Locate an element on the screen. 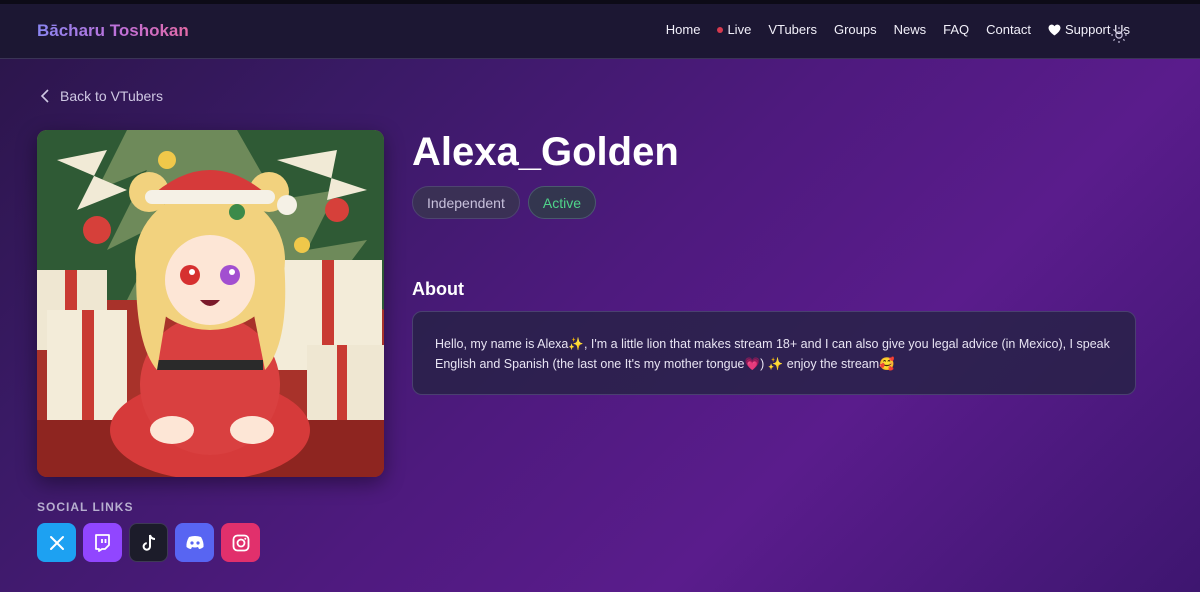 This screenshot has height=592, width=1200. nav-contact: Contact is located at coordinates (1008, 29).